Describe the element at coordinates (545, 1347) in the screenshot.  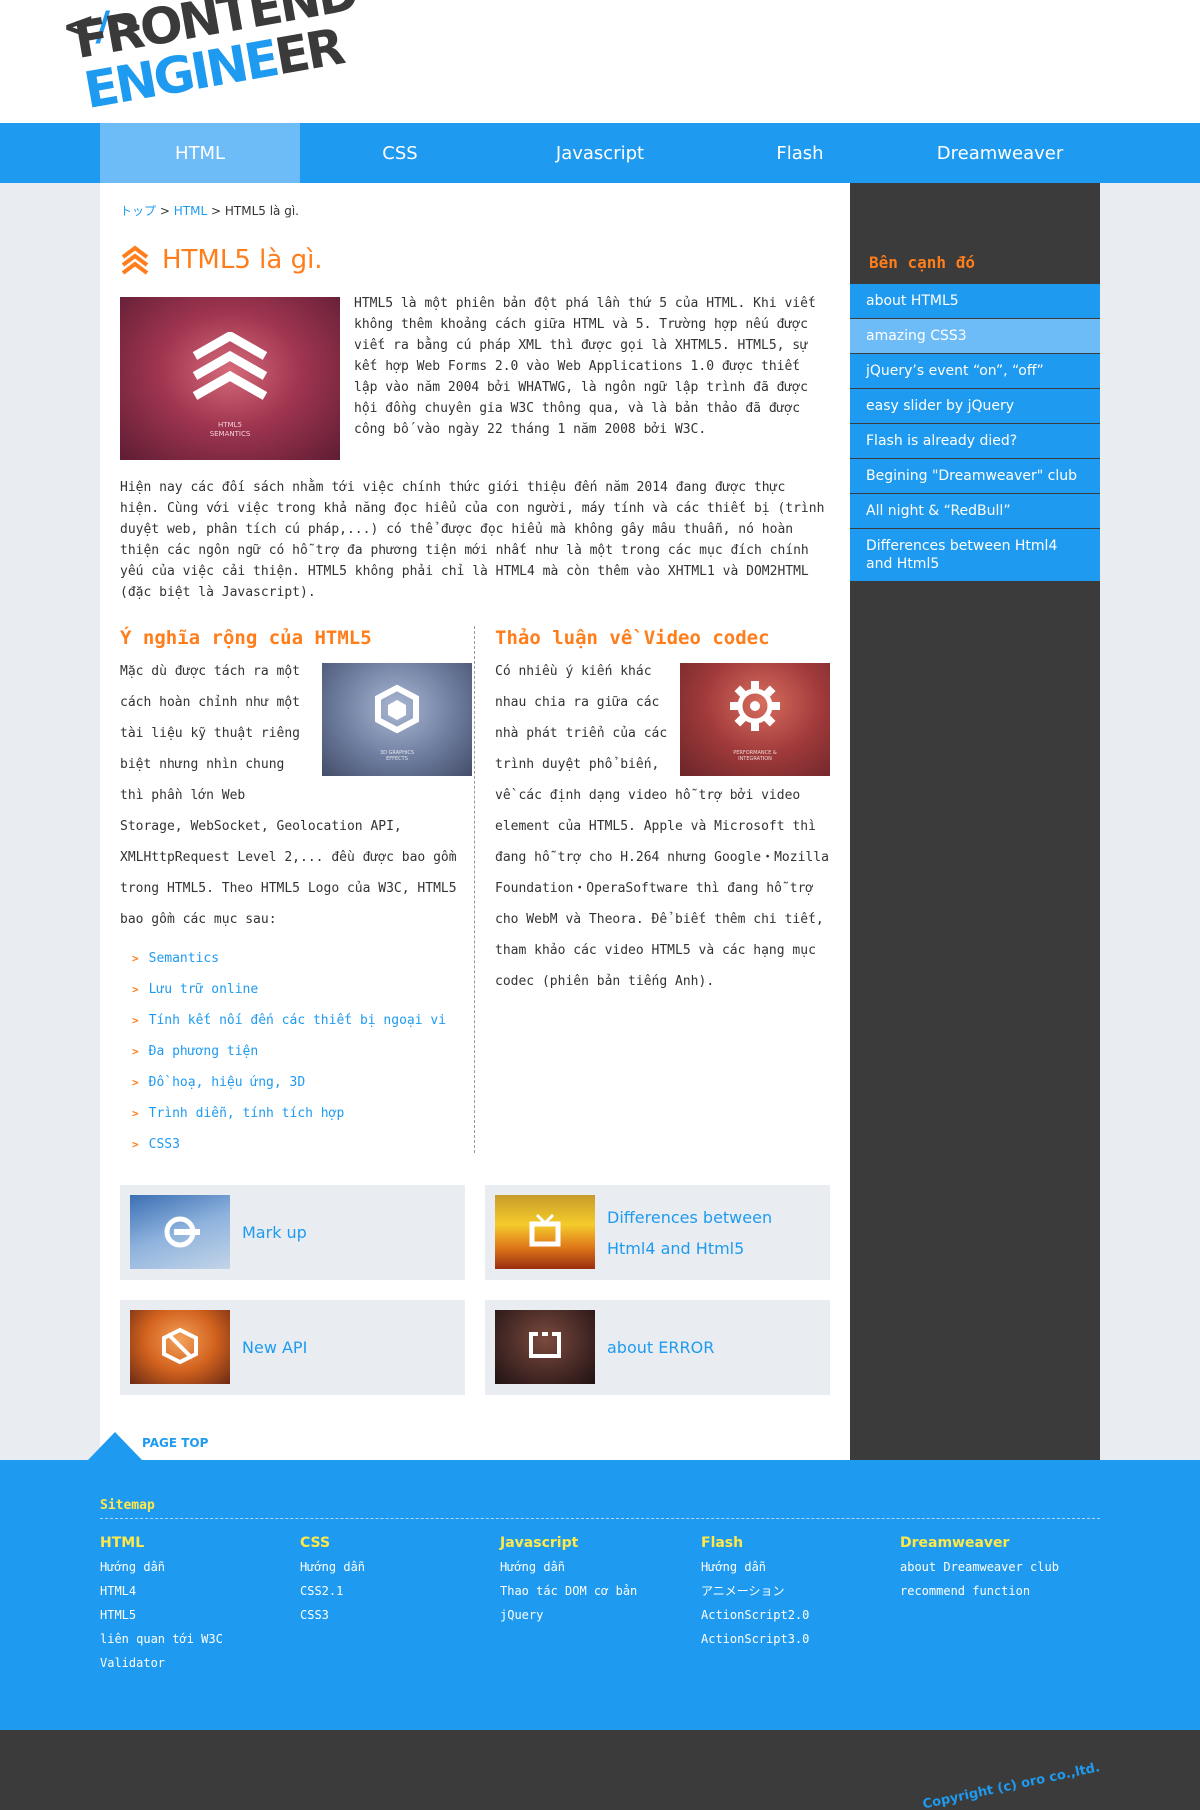
I see `error-icon` at that location.